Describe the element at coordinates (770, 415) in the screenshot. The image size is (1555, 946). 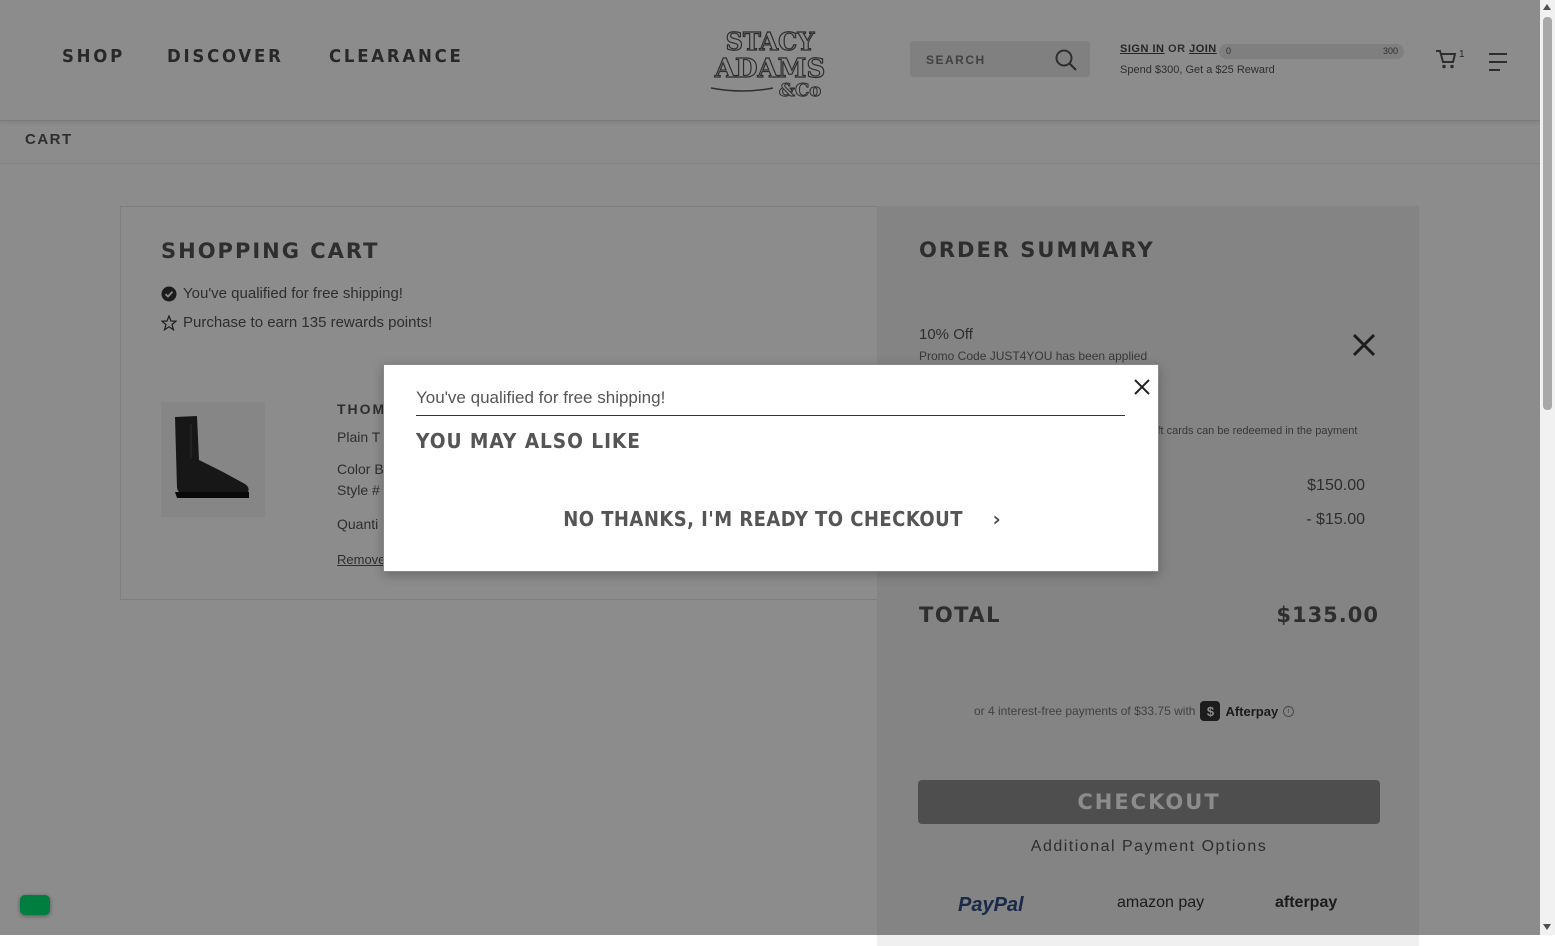
I see `modal-divider` at that location.